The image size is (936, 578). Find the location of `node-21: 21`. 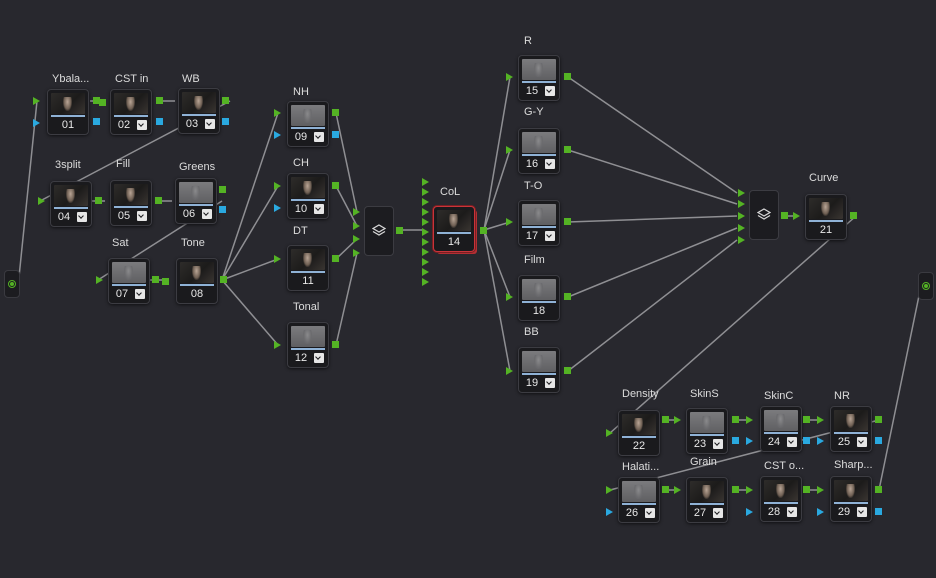

node-21: 21 is located at coordinates (826, 217).